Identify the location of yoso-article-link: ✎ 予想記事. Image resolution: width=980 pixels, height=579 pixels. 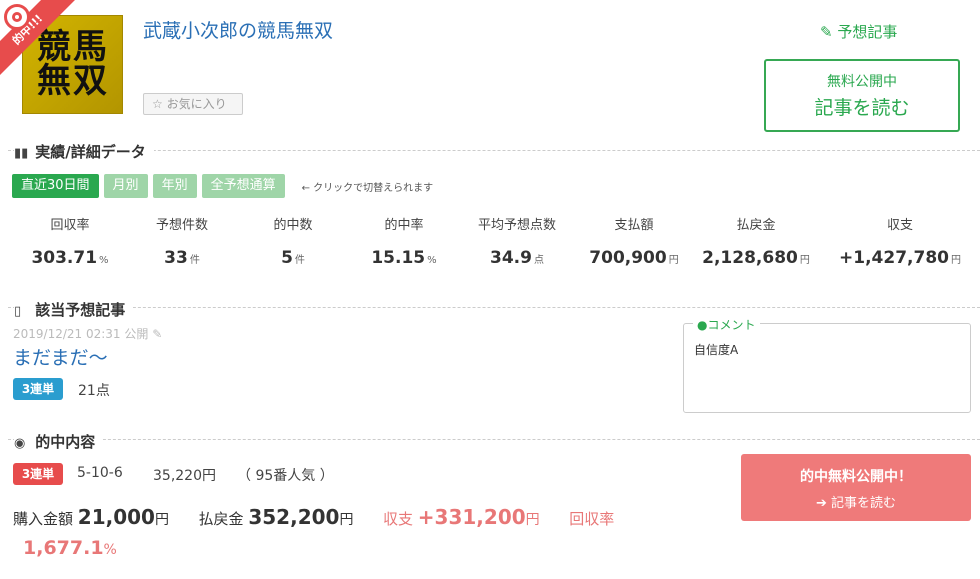
(858, 31).